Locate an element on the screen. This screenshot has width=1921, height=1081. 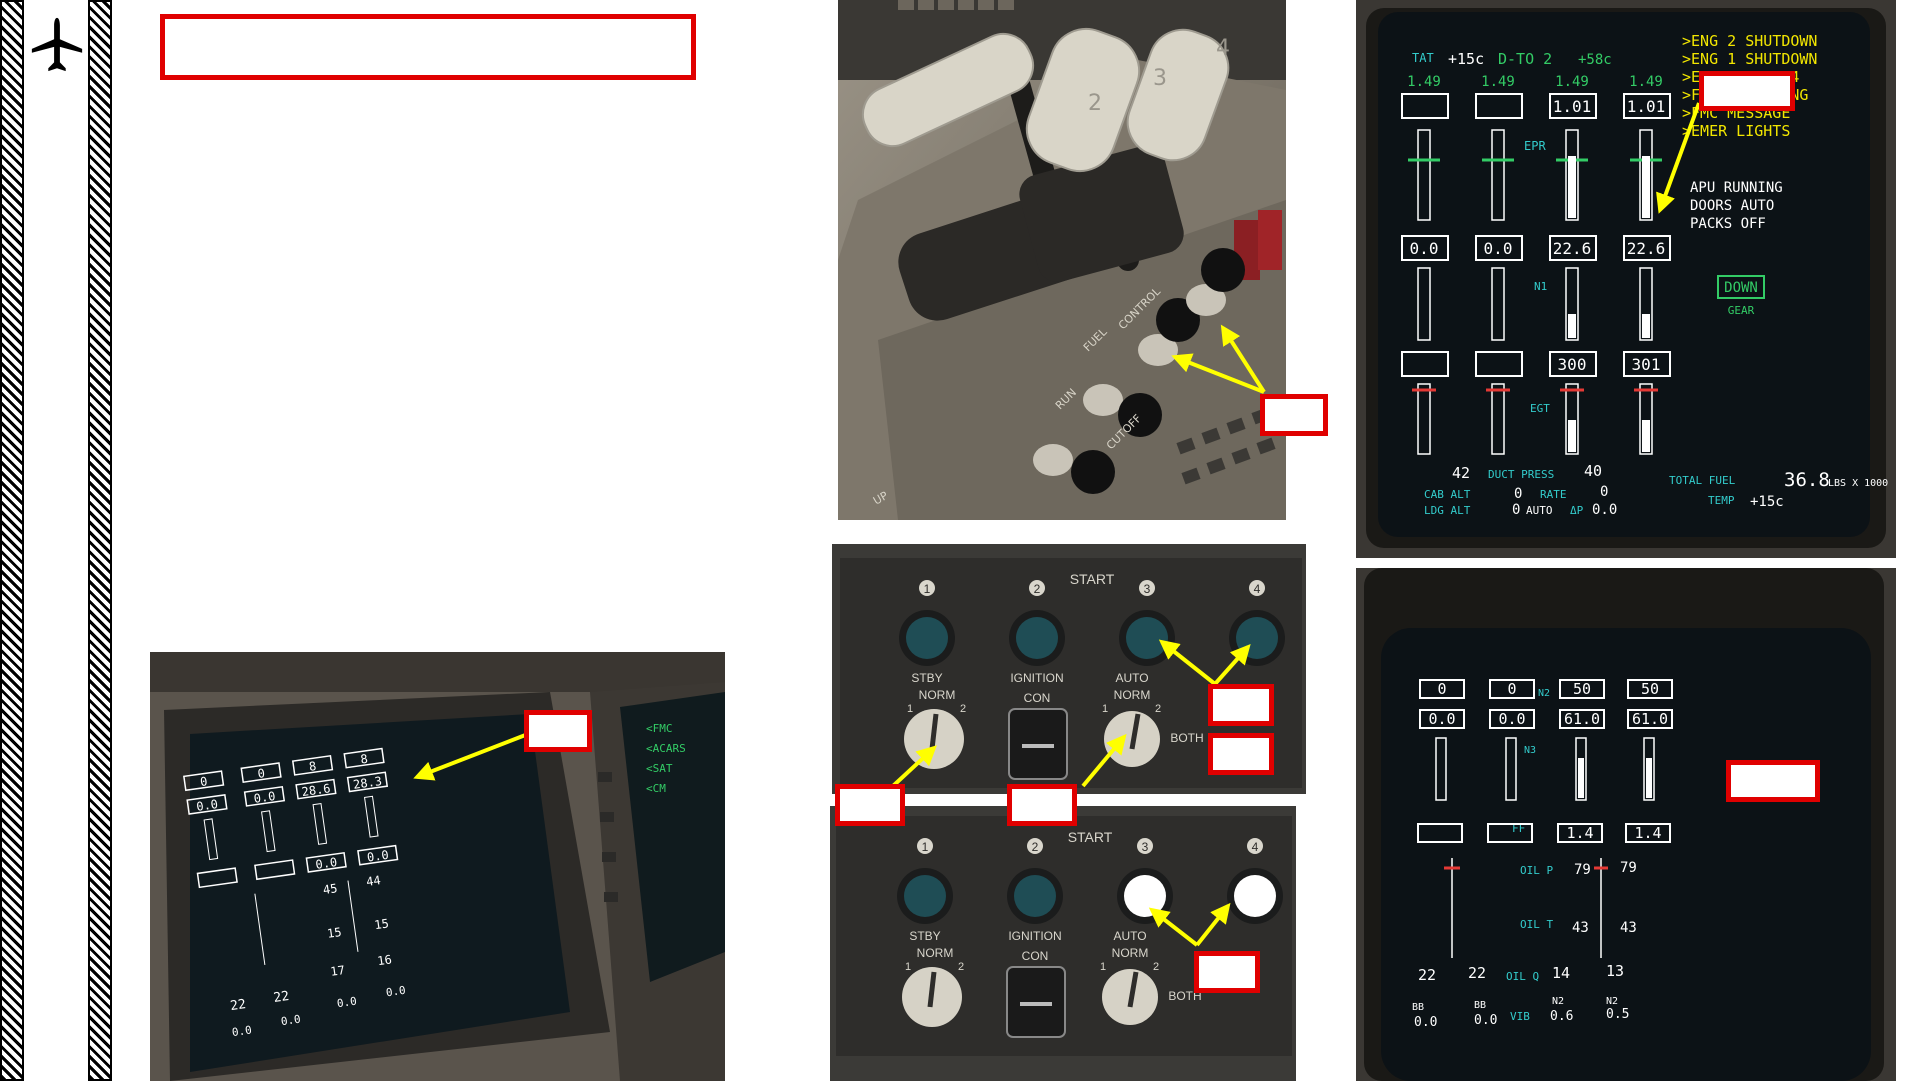
engine-number: 1 is located at coordinates (927, 589).